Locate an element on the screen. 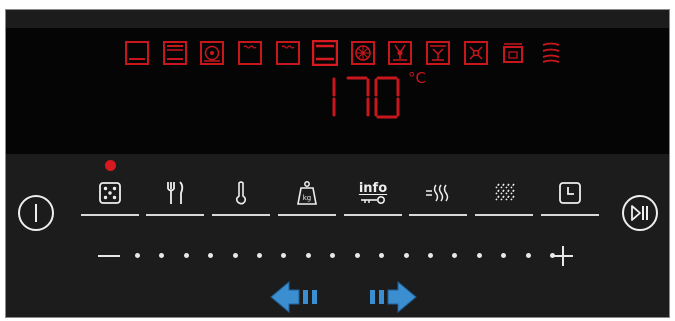  temperature-button is located at coordinates (241, 197).